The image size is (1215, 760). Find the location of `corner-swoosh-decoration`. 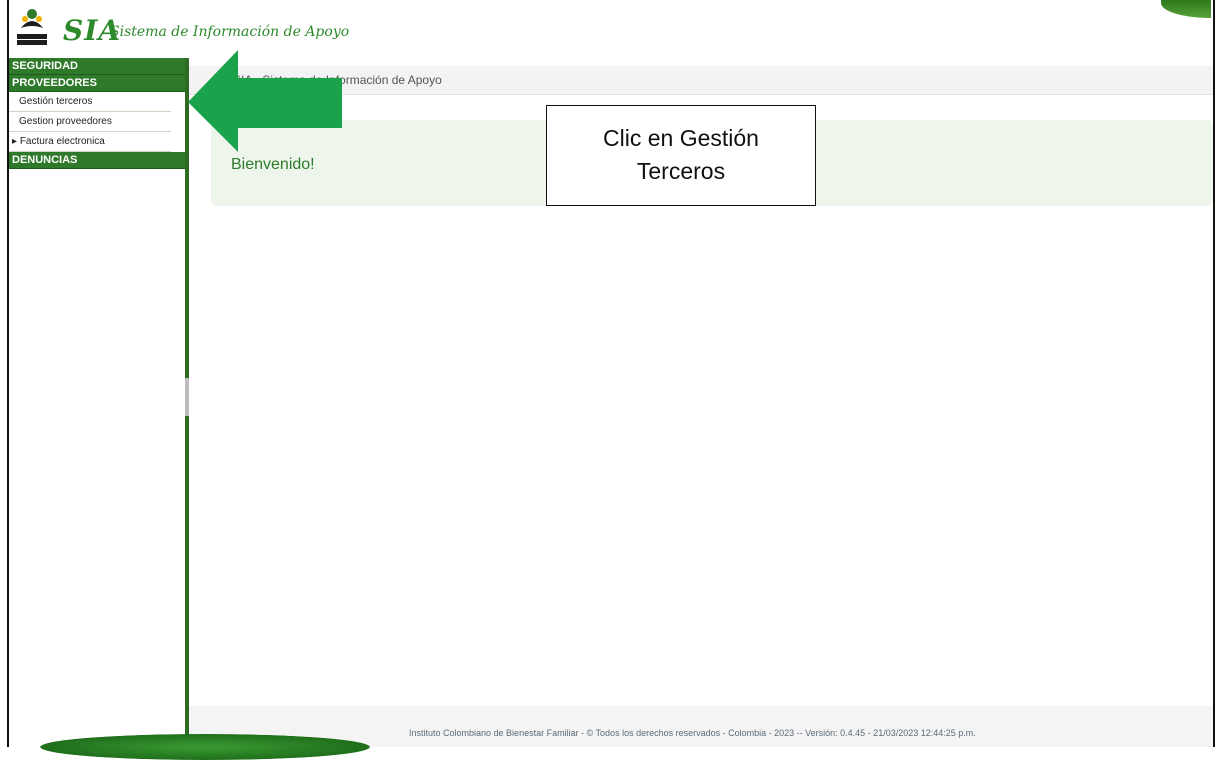

corner-swoosh-decoration is located at coordinates (1186, 9).